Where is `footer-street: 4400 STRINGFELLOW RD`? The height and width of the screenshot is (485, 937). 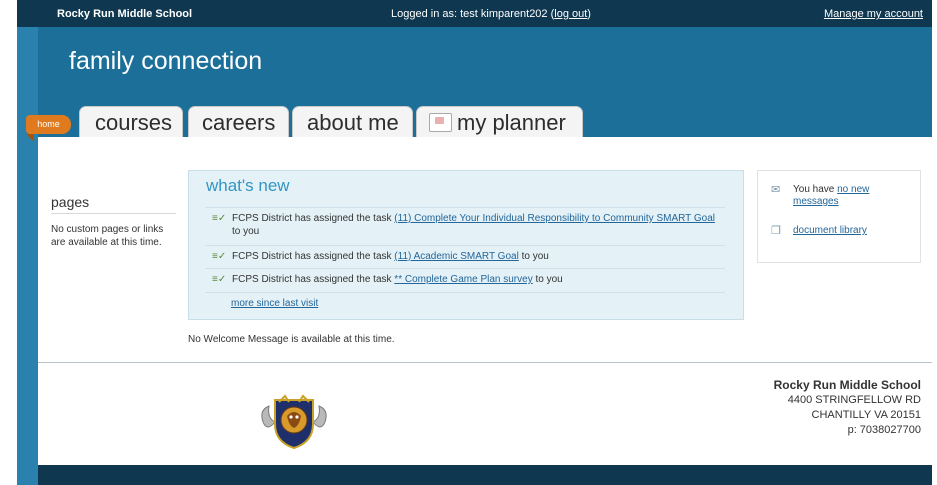 footer-street: 4400 STRINGFELLOW RD is located at coordinates (854, 400).